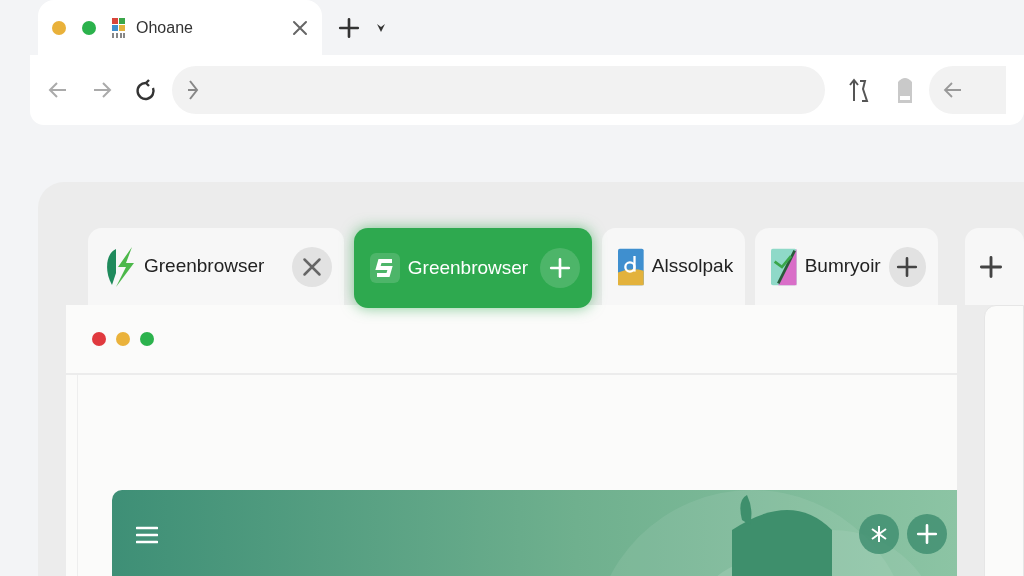 The width and height of the screenshot is (1024, 576). Describe the element at coordinates (381, 27) in the screenshot. I see `caret-icon` at that location.